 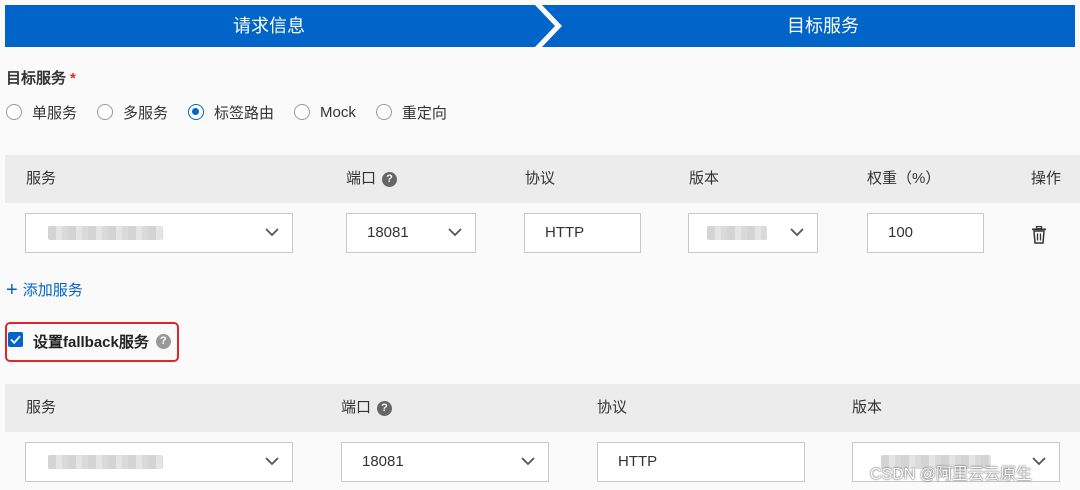 What do you see at coordinates (196, 112) in the screenshot?
I see `radio-circle-checked` at bounding box center [196, 112].